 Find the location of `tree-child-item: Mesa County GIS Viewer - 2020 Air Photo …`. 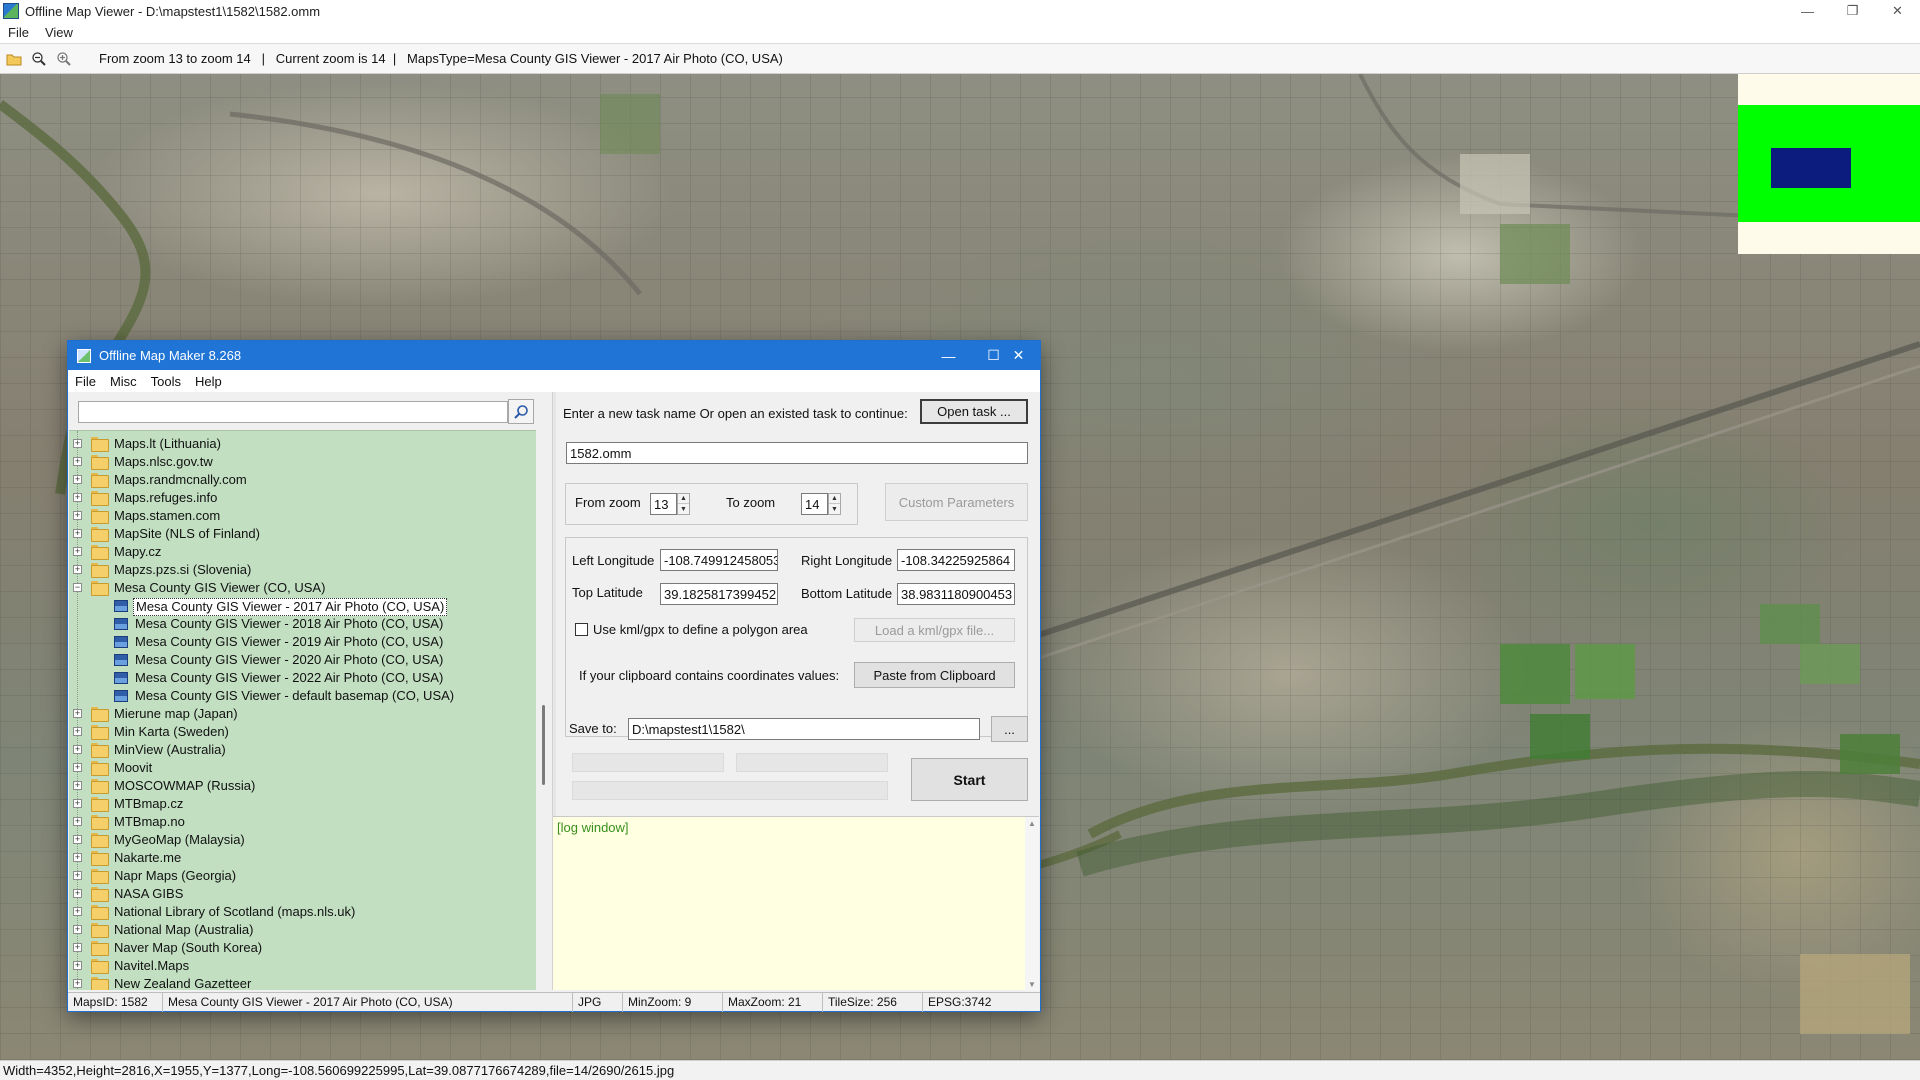

tree-child-item: Mesa County GIS Viewer - 2020 Air Photo … is located at coordinates (302, 660).